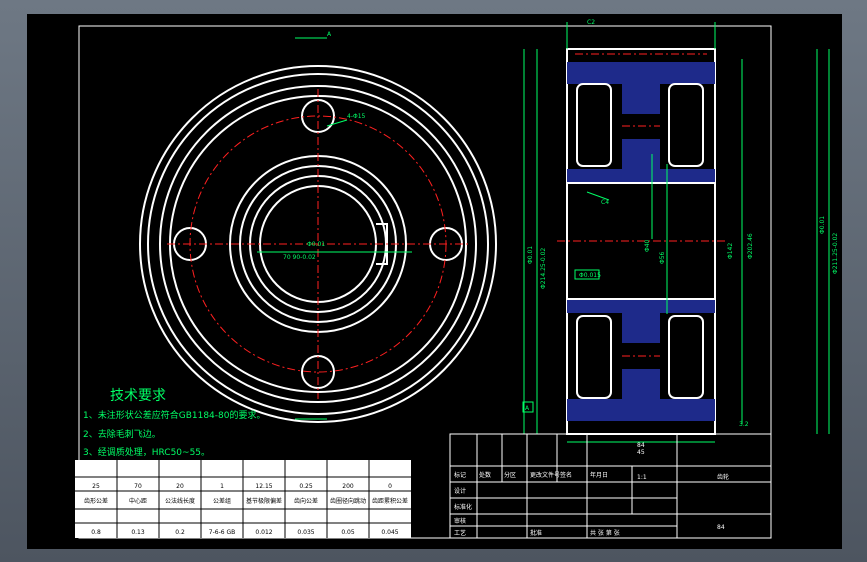 Image resolution: width=867 pixels, height=562 pixels. I want to click on spec-cell: 齿距累积公差, so click(390, 501).